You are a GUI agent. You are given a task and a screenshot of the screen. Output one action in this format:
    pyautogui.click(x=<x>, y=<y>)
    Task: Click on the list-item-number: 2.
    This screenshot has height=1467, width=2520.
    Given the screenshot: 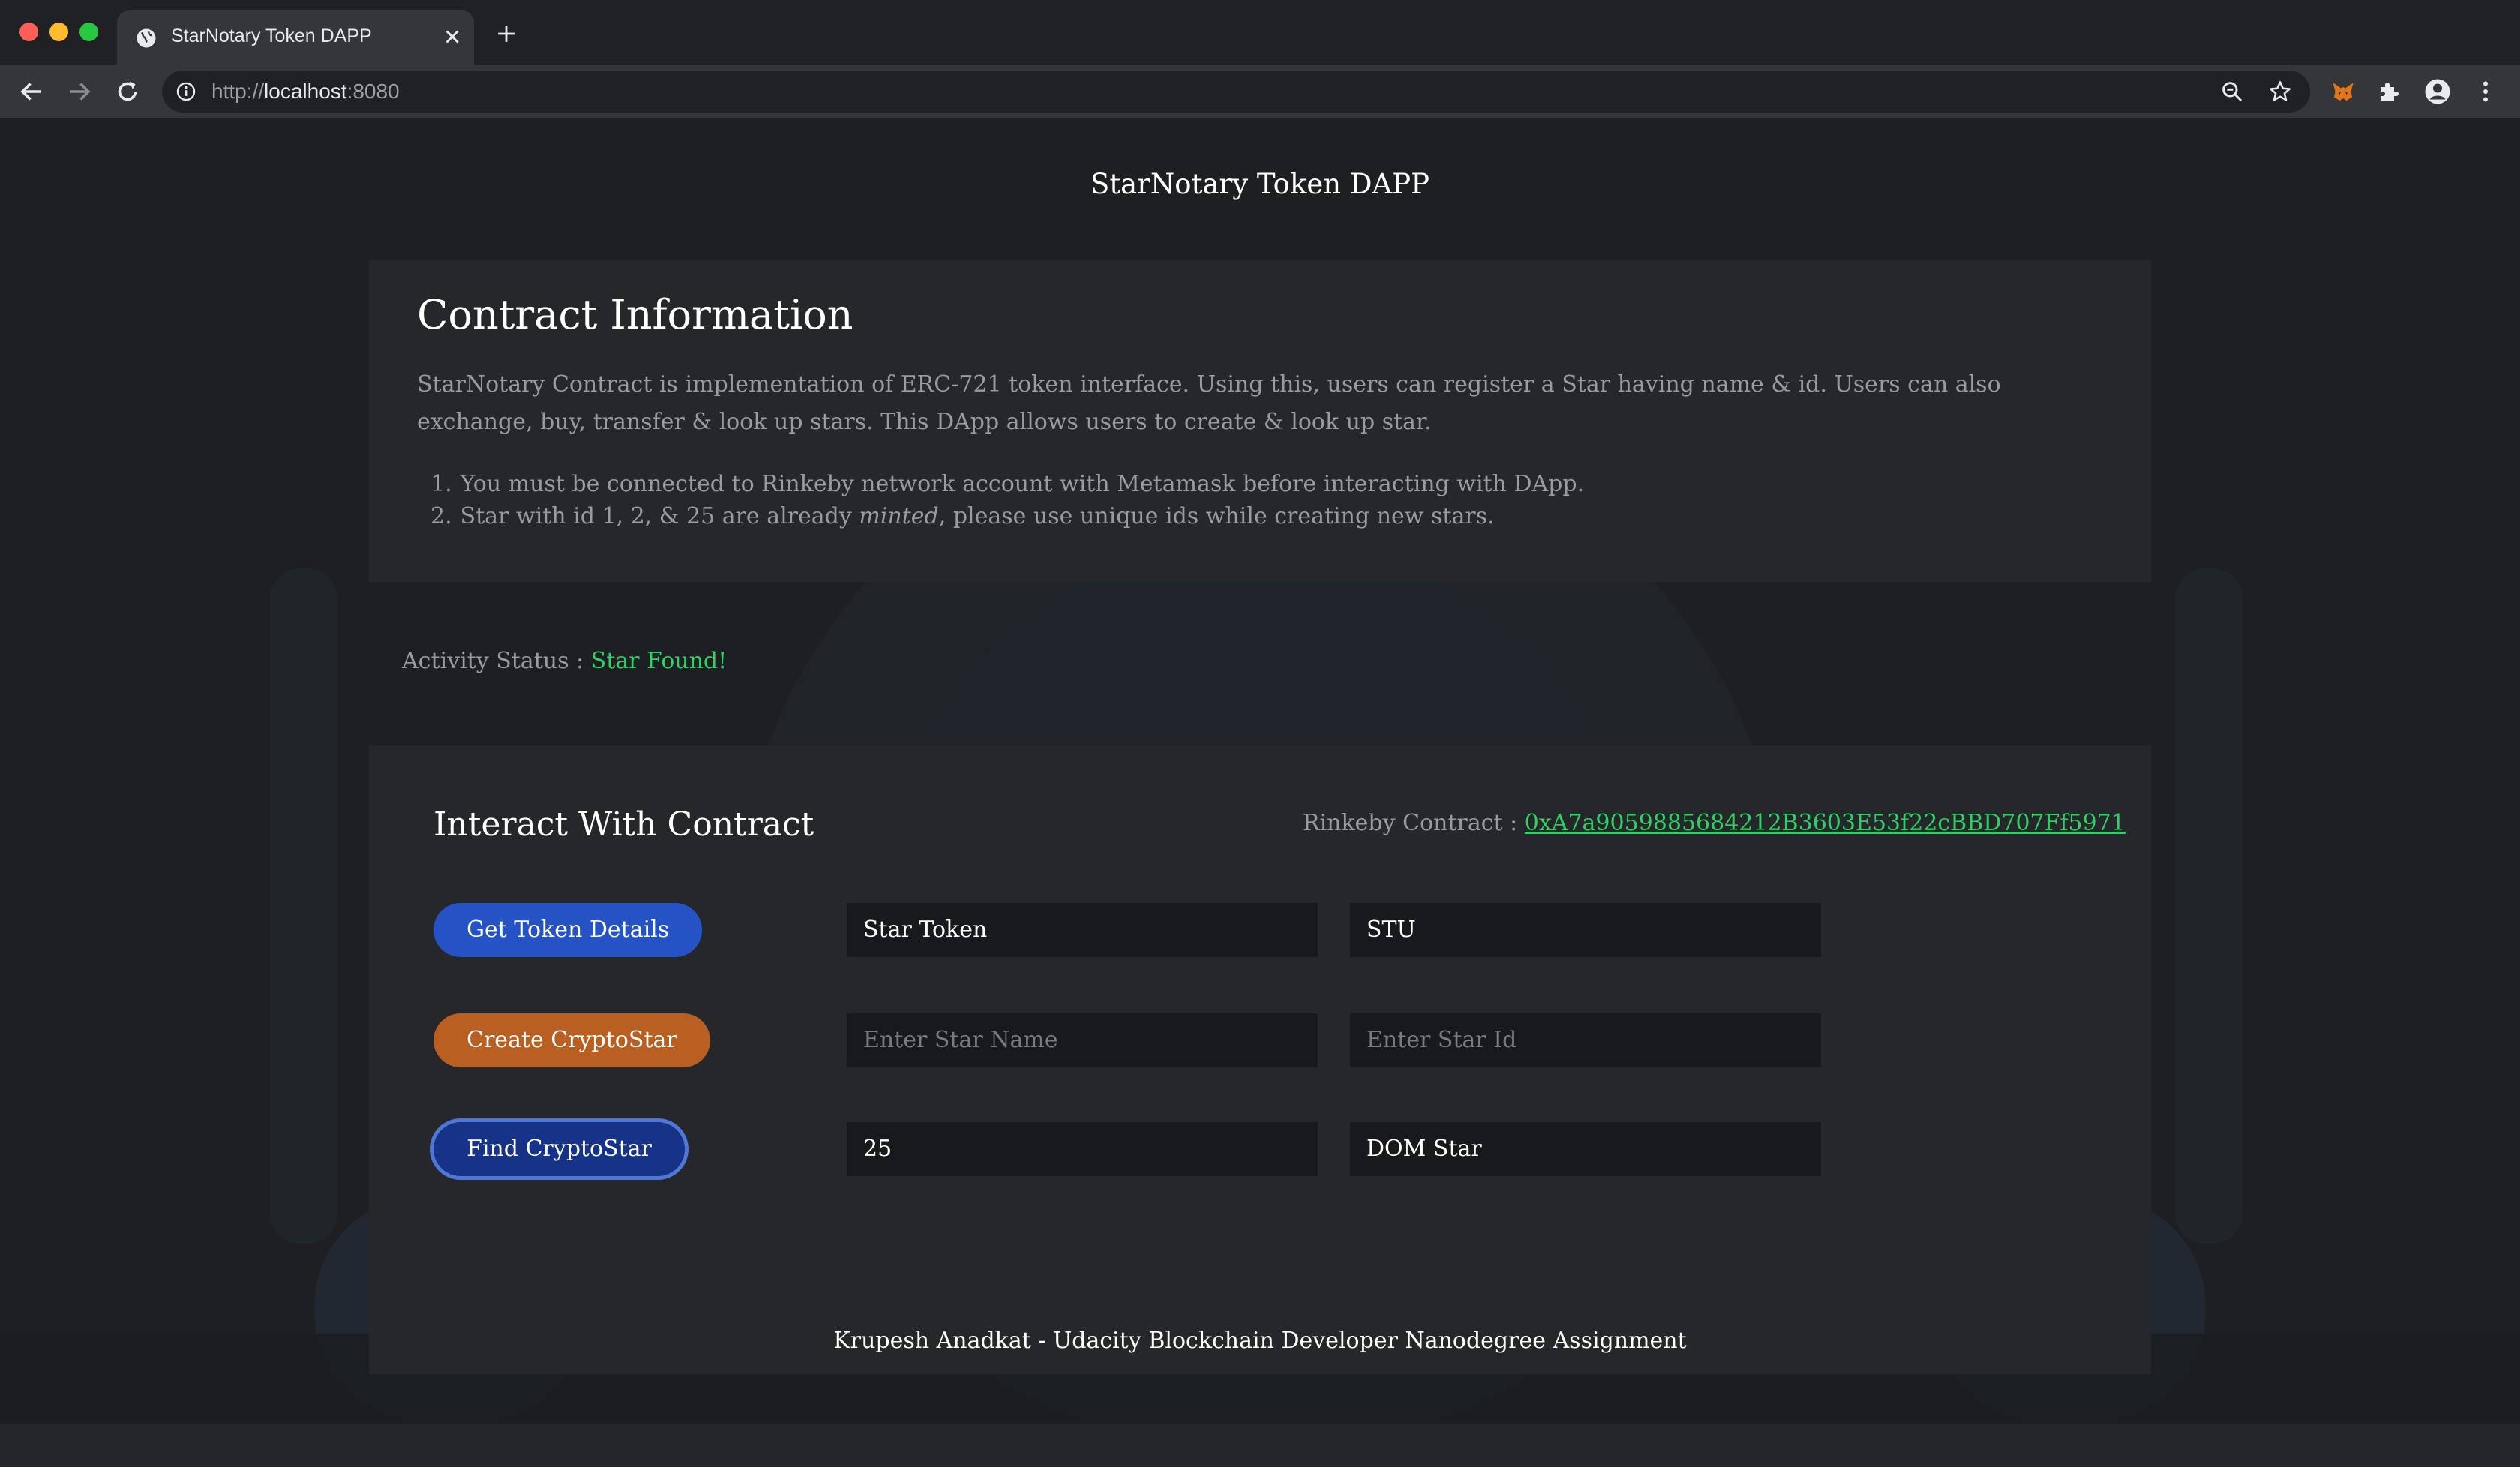 What is the action you would take?
    pyautogui.click(x=441, y=516)
    